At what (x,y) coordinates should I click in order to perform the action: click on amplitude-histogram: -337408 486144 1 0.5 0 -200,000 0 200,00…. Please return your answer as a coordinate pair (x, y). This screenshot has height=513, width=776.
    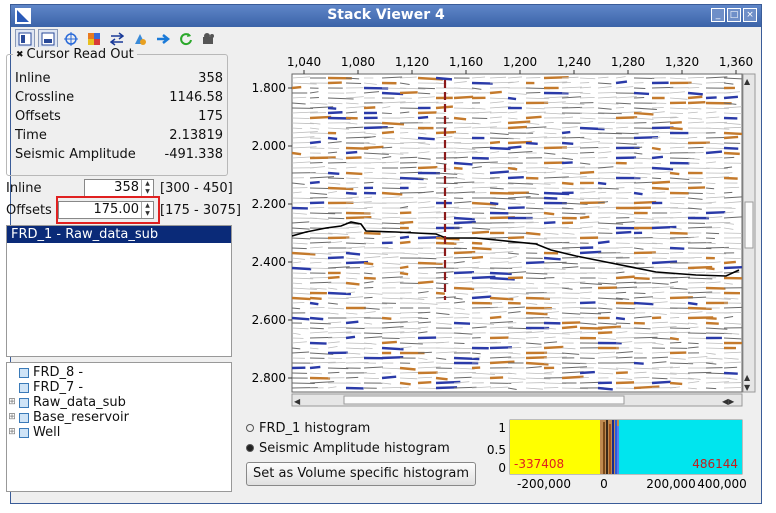
    Looking at the image, I should click on (616, 456).